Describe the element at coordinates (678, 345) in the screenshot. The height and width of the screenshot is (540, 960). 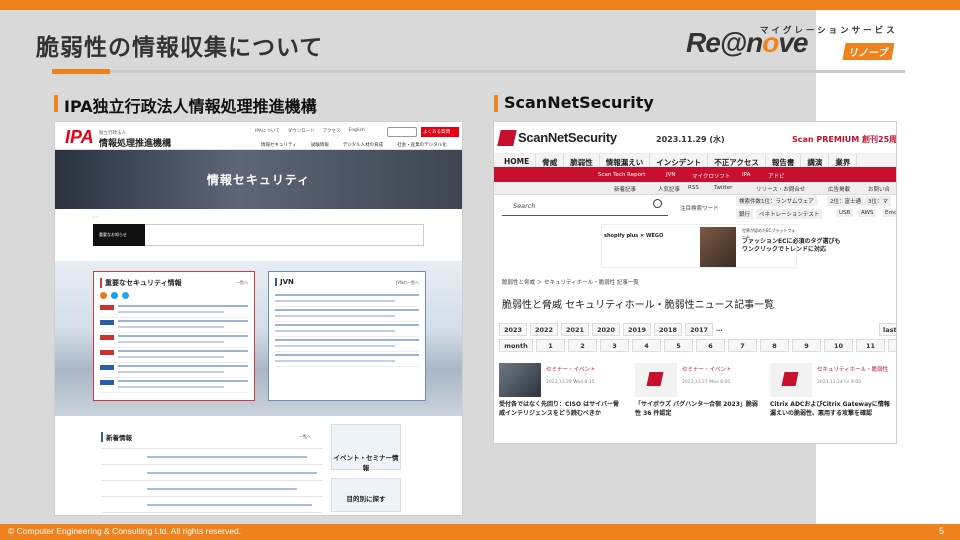
I see `month-link: 5` at that location.